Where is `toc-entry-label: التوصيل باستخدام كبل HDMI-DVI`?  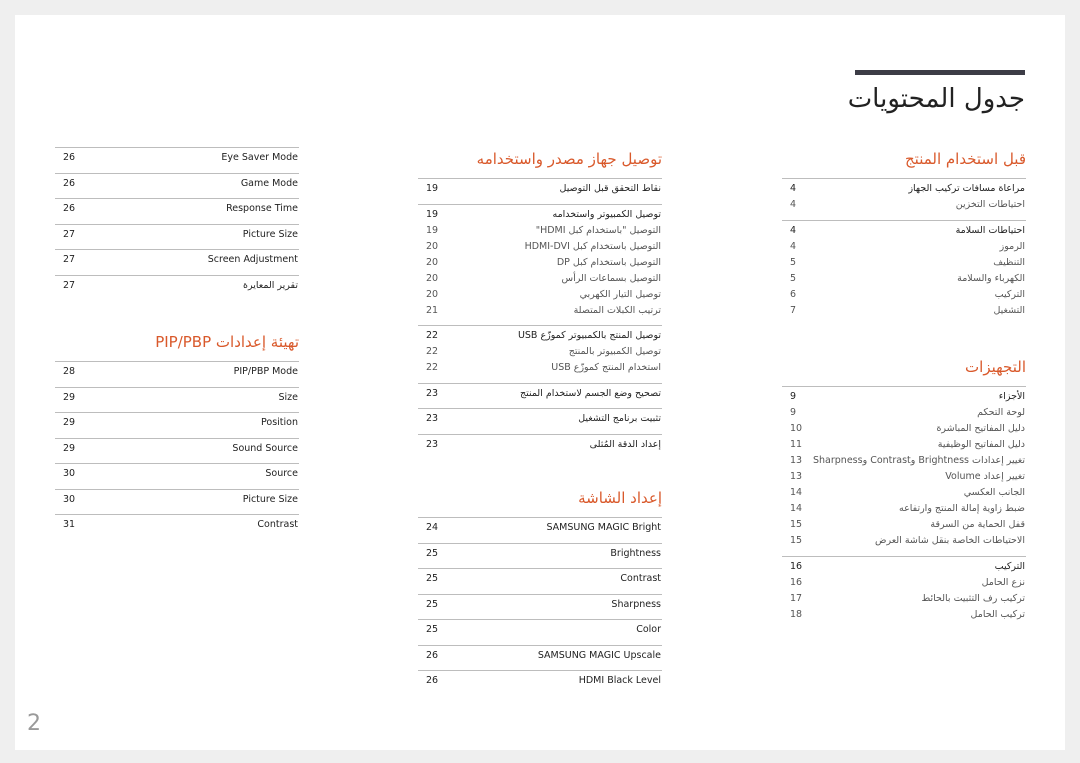
toc-entry-label: التوصيل باستخدام كبل HDMI-DVI is located at coordinates (592, 246).